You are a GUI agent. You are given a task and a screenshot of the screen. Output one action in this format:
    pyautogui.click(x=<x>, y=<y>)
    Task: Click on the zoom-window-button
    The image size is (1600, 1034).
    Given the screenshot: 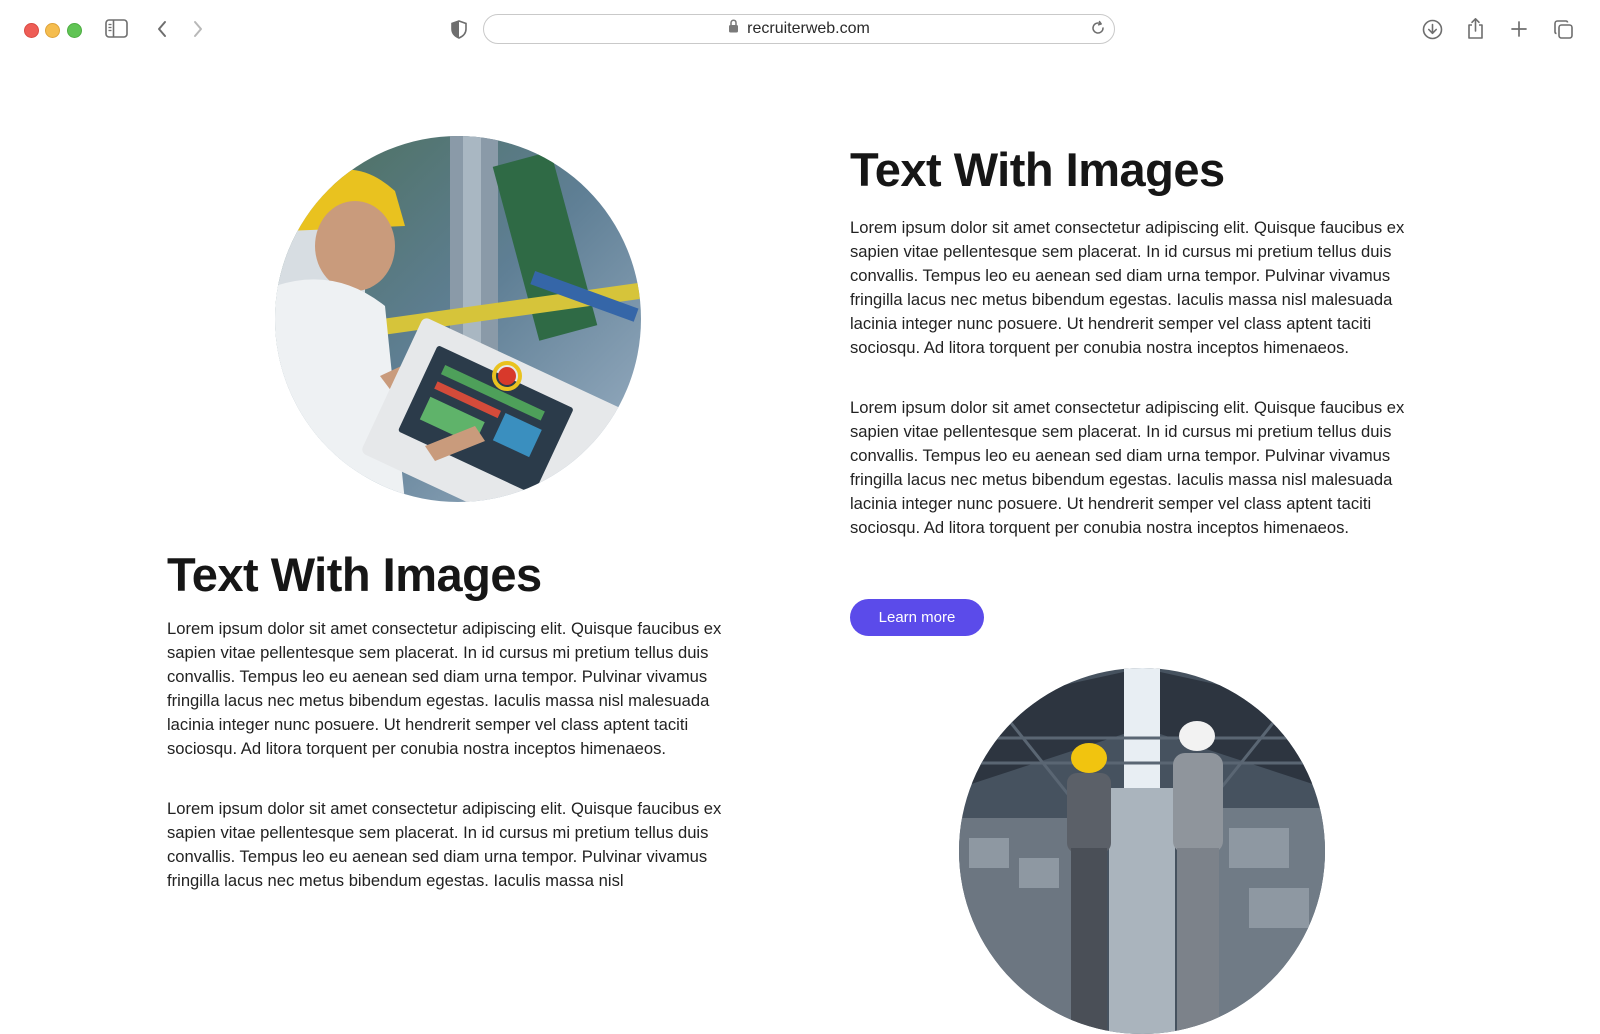 What is the action you would take?
    pyautogui.click(x=74, y=30)
    